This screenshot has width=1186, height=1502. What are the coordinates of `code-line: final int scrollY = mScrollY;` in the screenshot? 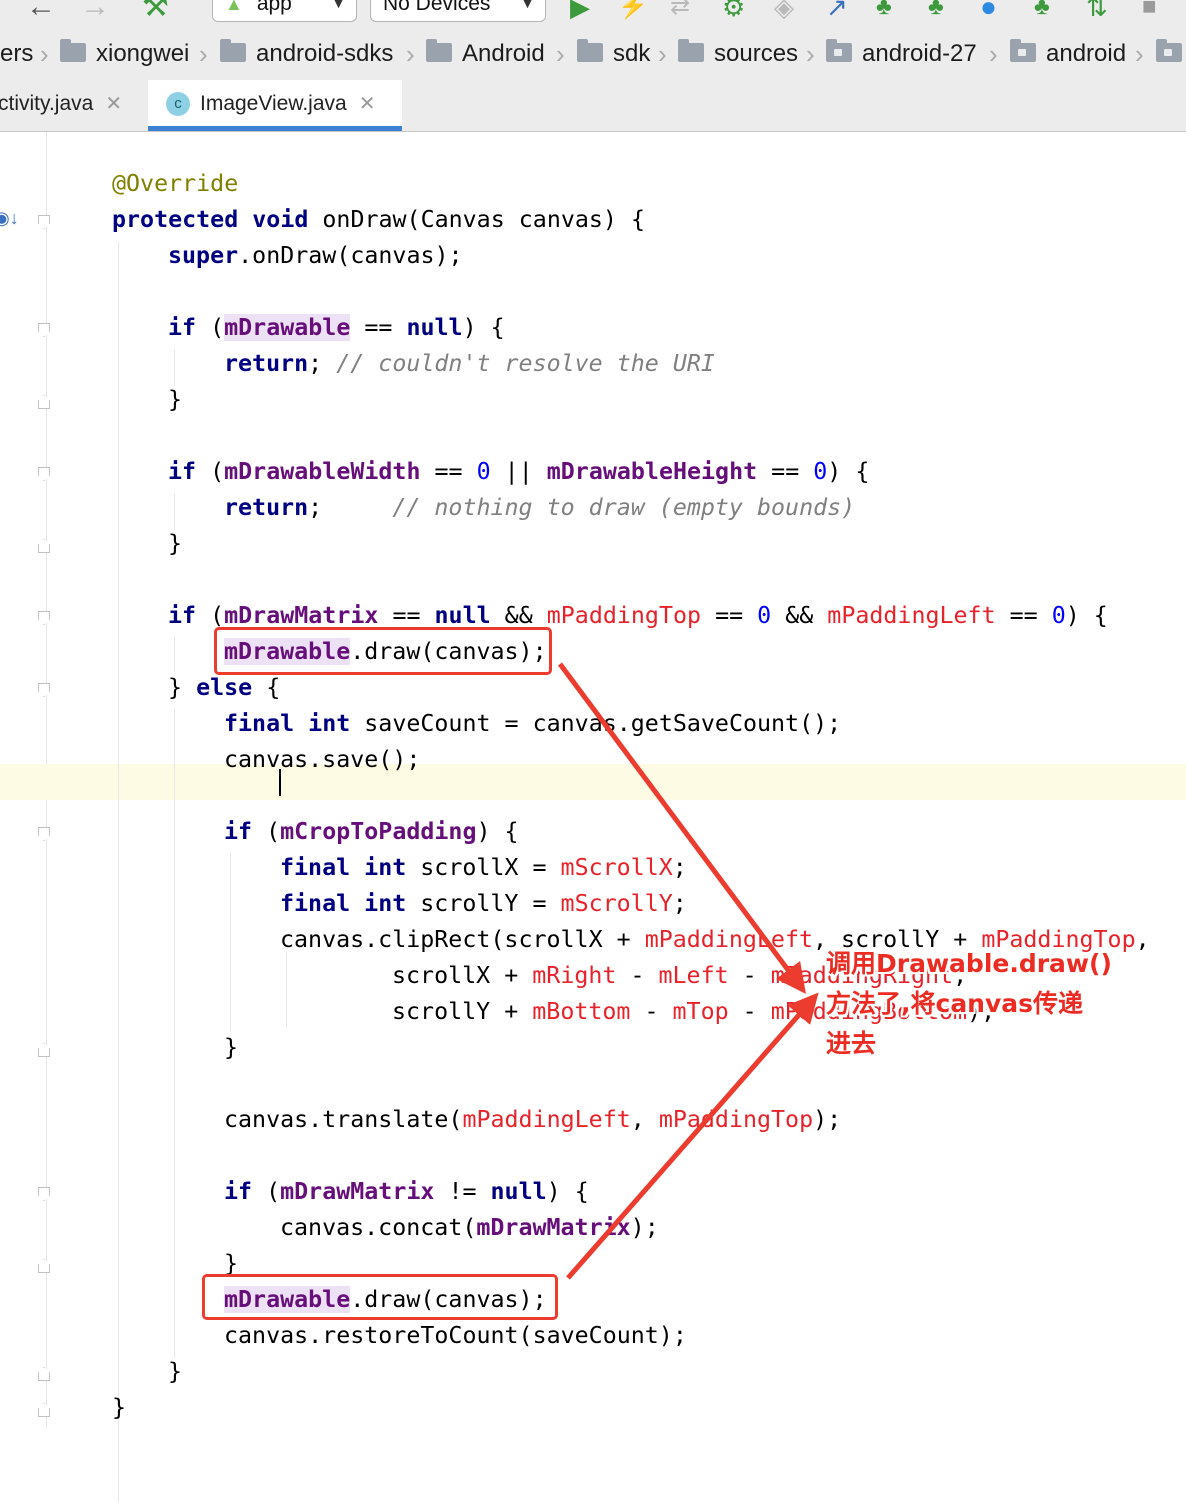 It's located at (483, 903).